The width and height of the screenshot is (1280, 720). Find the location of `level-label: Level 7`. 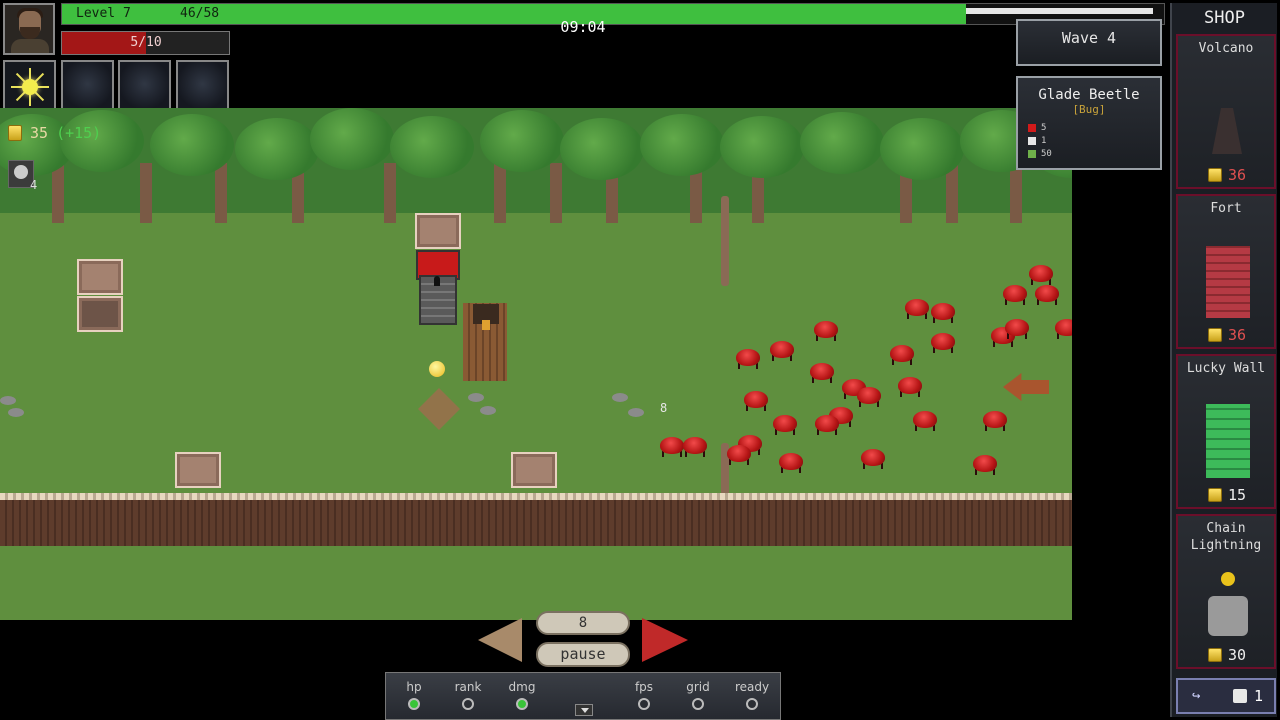

level-label: Level 7 is located at coordinates (103, 13).